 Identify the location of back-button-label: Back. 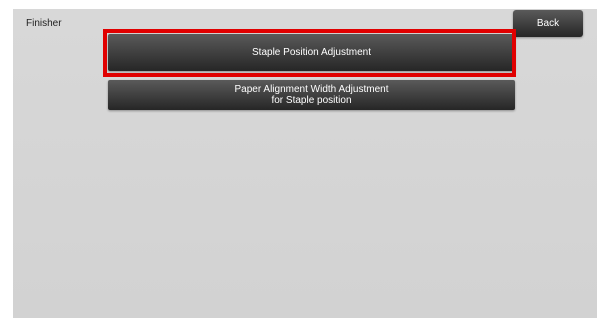
(548, 23).